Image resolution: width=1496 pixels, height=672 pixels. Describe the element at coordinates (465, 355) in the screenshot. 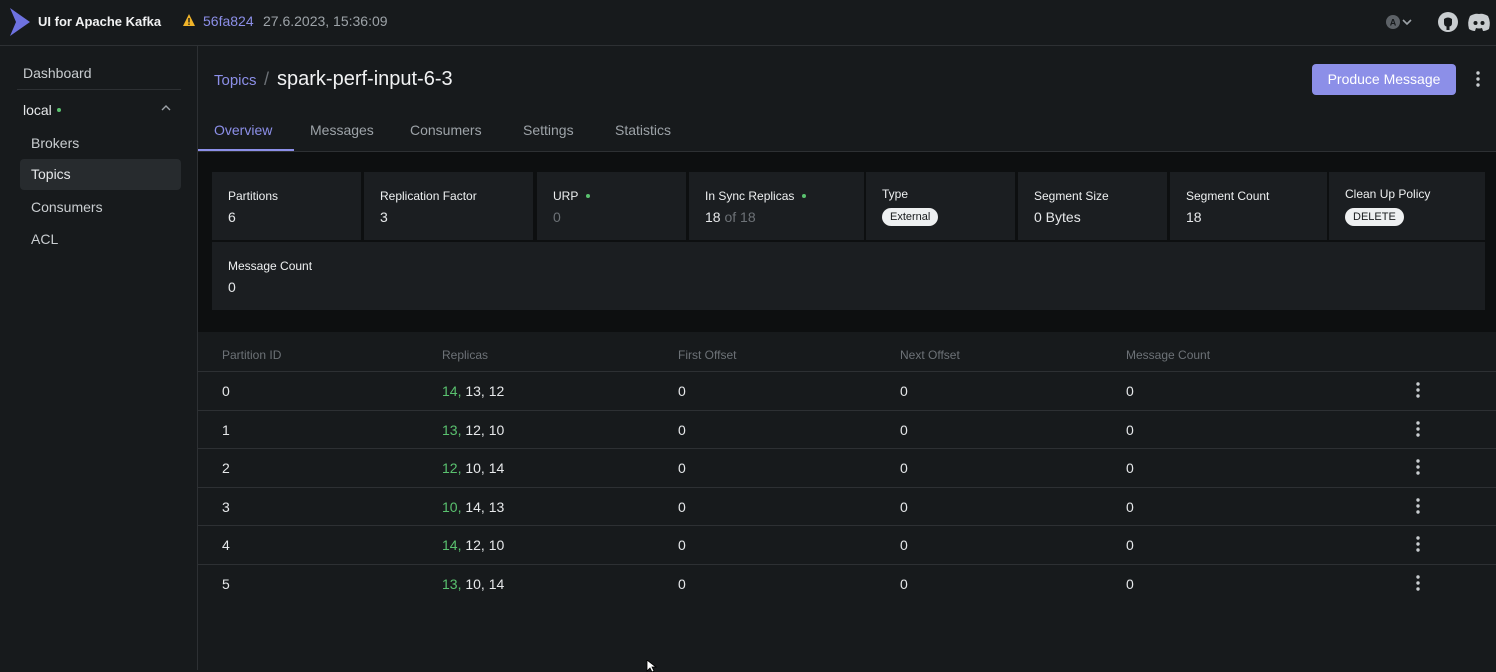

I see `column-header: Replicas` at that location.